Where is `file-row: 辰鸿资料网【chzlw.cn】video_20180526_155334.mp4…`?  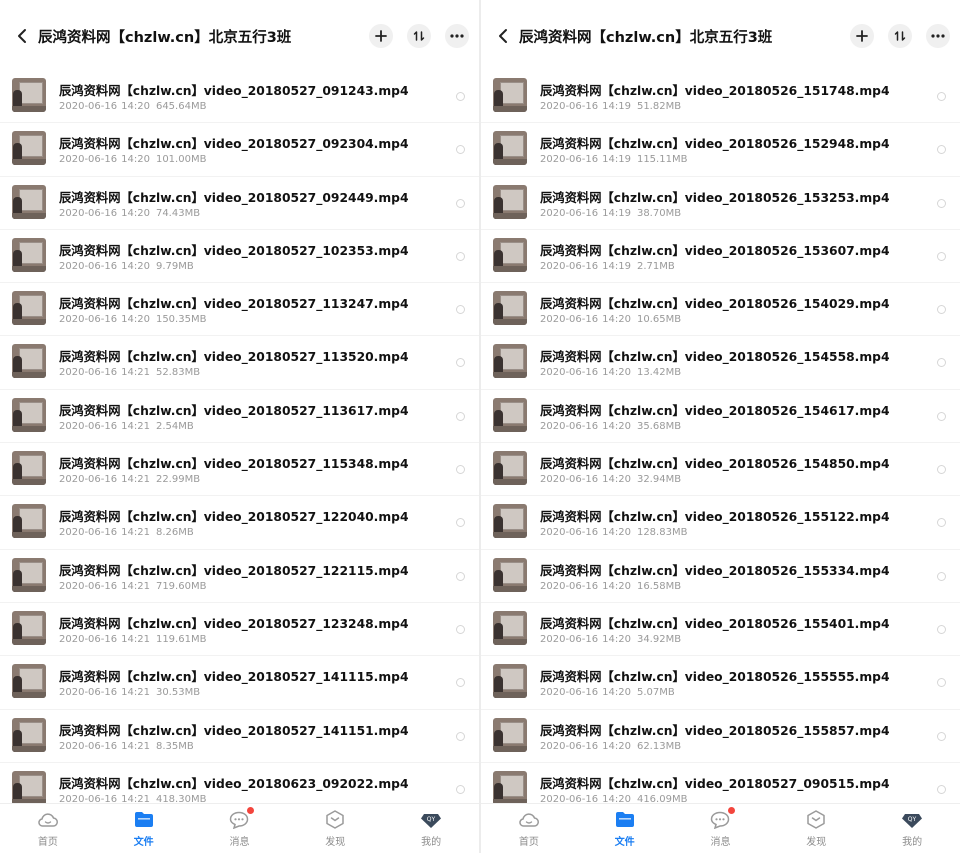 file-row: 辰鸿资料网【chzlw.cn】video_20180526_155334.mp4… is located at coordinates (720, 576).